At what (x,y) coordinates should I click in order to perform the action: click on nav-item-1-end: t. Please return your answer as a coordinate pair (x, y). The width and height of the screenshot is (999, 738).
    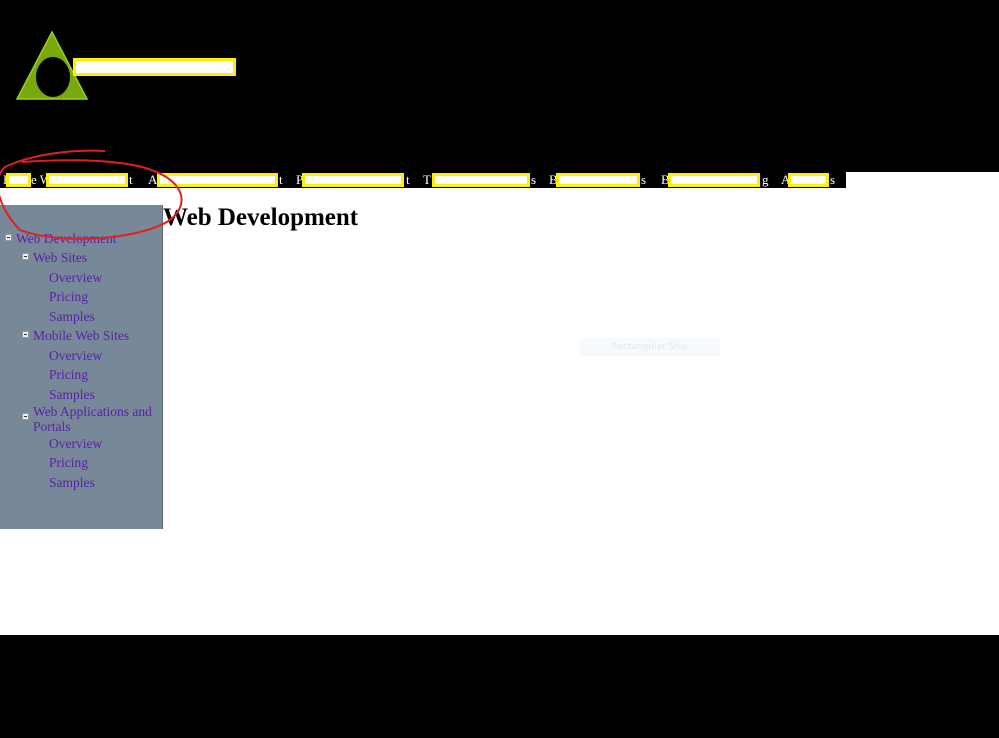
    Looking at the image, I should click on (131, 180).